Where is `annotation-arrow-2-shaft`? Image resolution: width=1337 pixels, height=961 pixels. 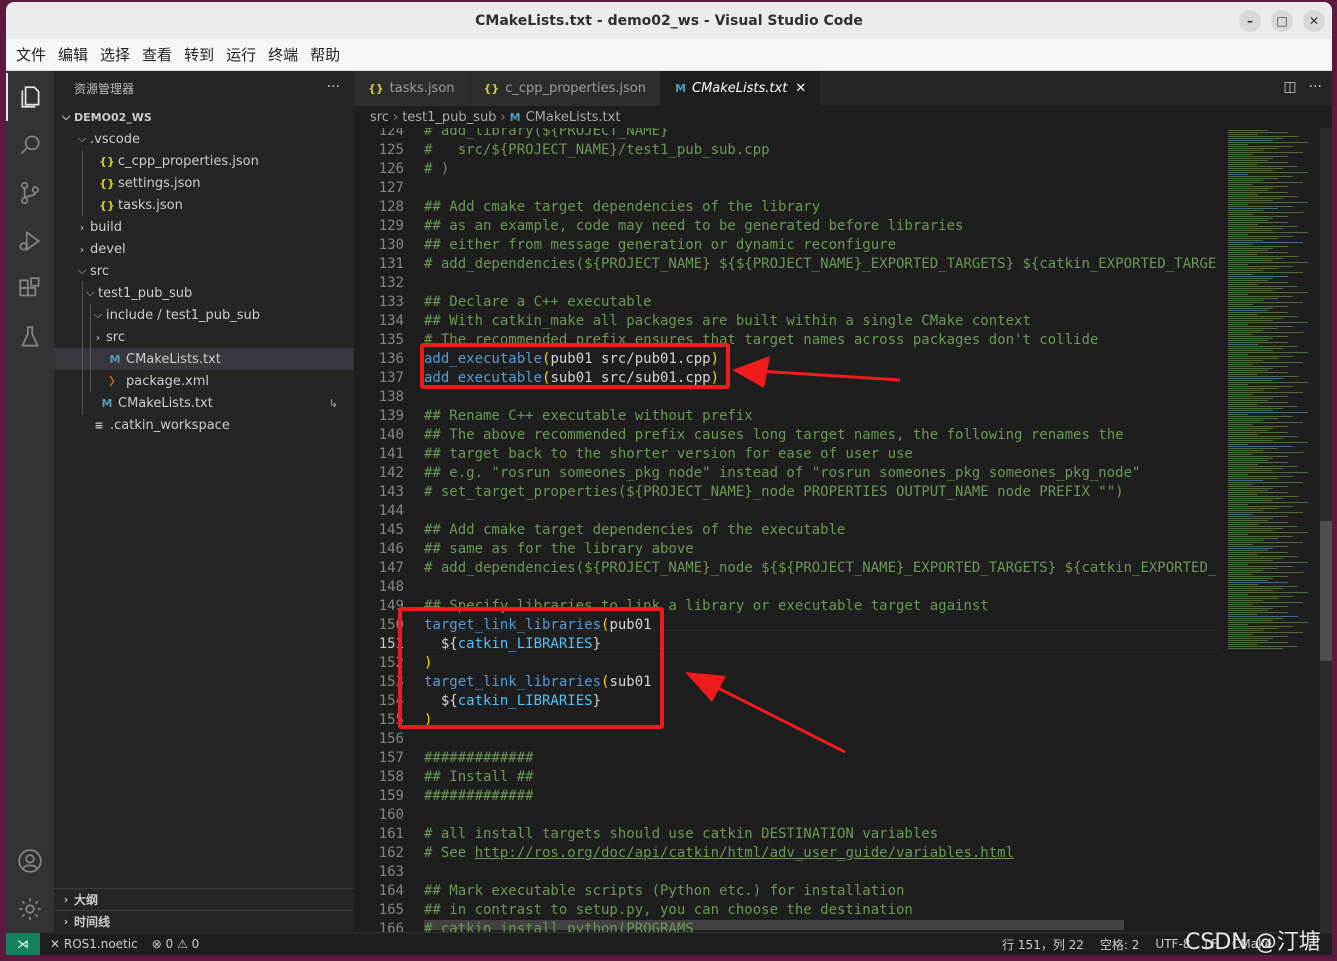 annotation-arrow-2-shaft is located at coordinates (776, 717).